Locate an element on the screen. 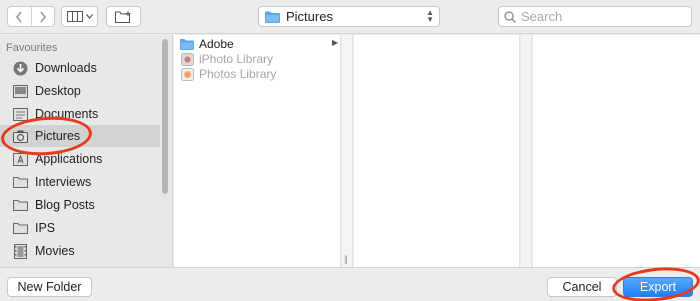  sidebar-item-ips: IPS is located at coordinates (80, 228).